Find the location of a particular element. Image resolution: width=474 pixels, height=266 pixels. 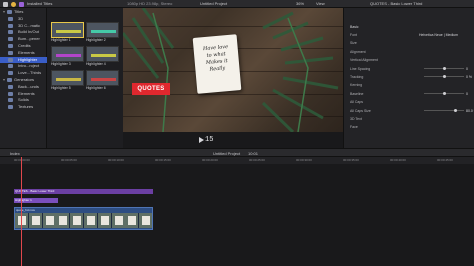

sidebar-item-label: 3D is located at coordinates (21, 18).